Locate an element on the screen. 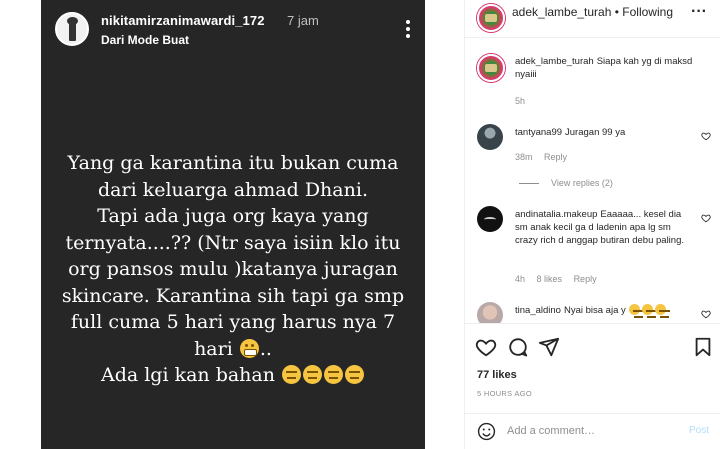  more-horizontal-icon: ··· is located at coordinates (699, 12).